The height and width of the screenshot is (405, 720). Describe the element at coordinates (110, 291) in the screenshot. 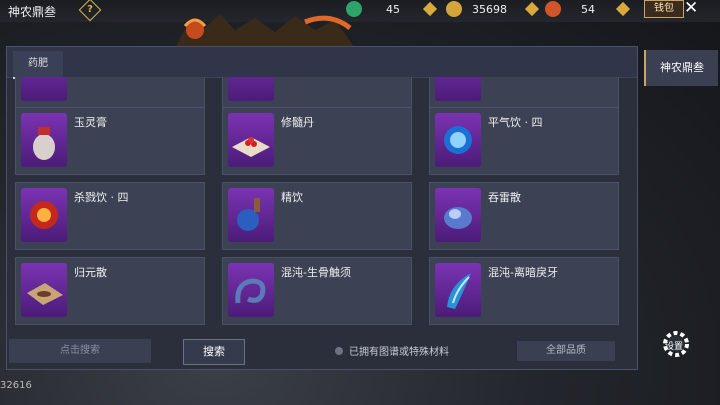

I see `item-card: 归元散` at that location.